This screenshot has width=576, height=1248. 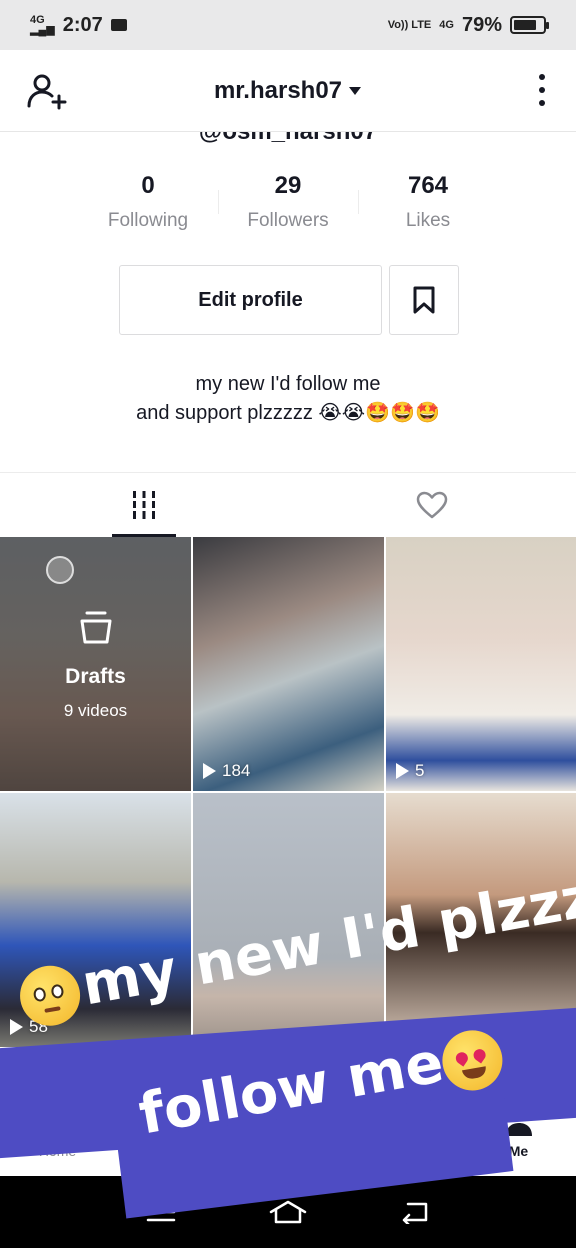 I want to click on tab-videos, so click(x=144, y=505).